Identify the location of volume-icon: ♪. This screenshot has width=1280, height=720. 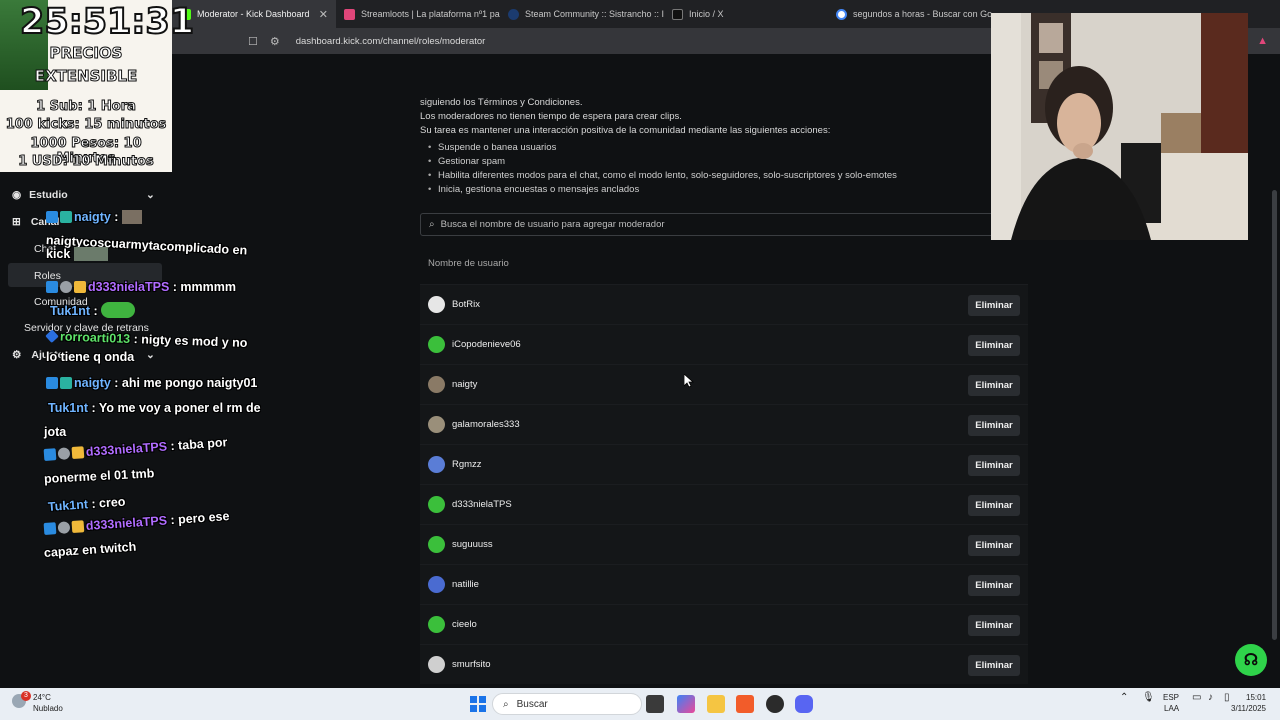
(1210, 697).